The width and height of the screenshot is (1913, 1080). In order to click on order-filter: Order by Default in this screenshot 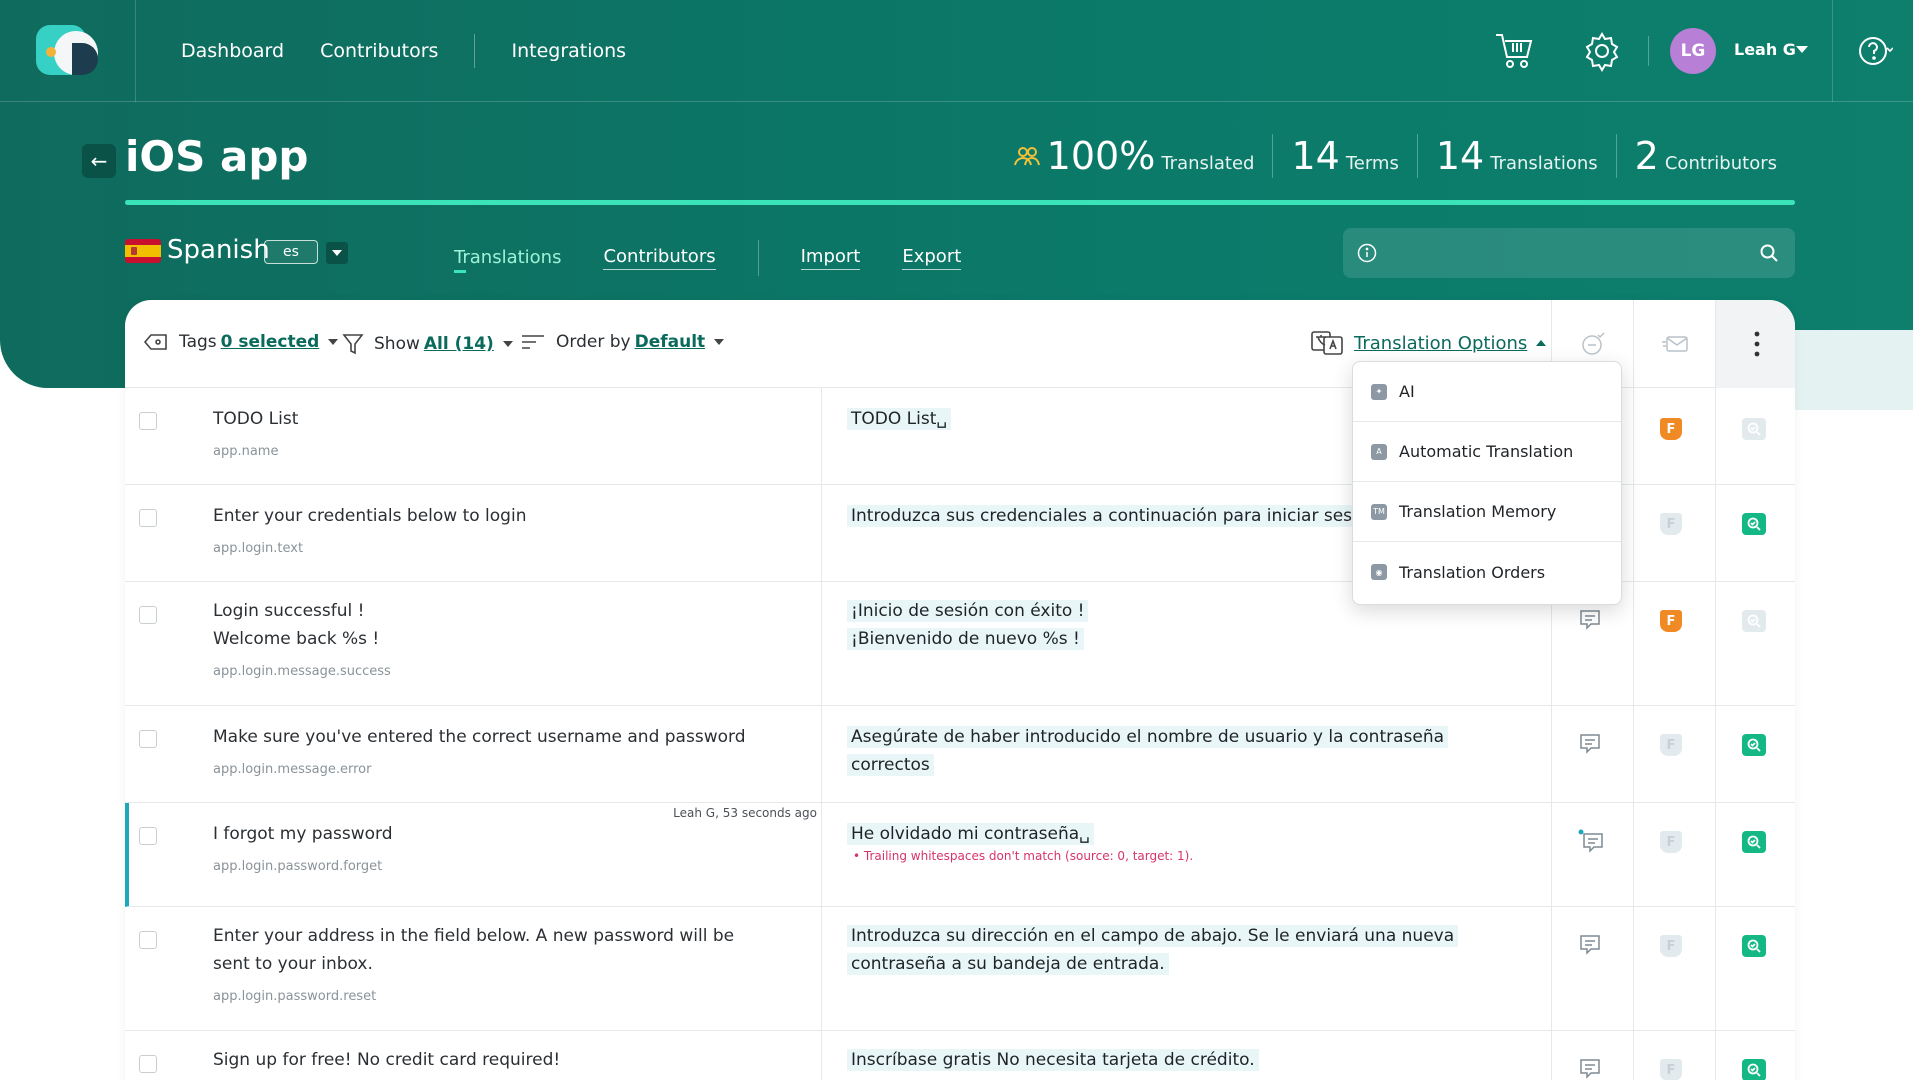, I will do `click(622, 342)`.